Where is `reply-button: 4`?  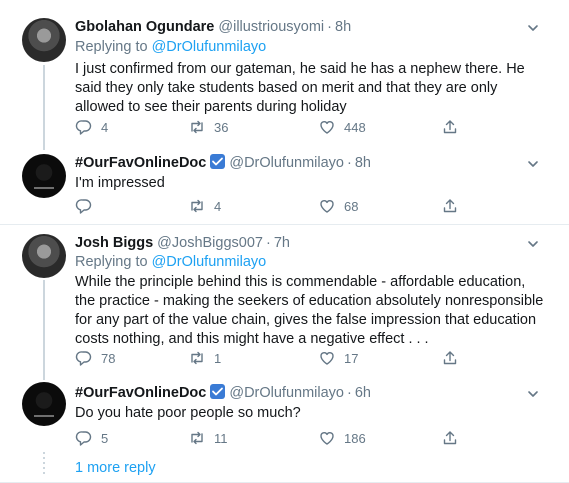
reply-button: 4 is located at coordinates (91, 127).